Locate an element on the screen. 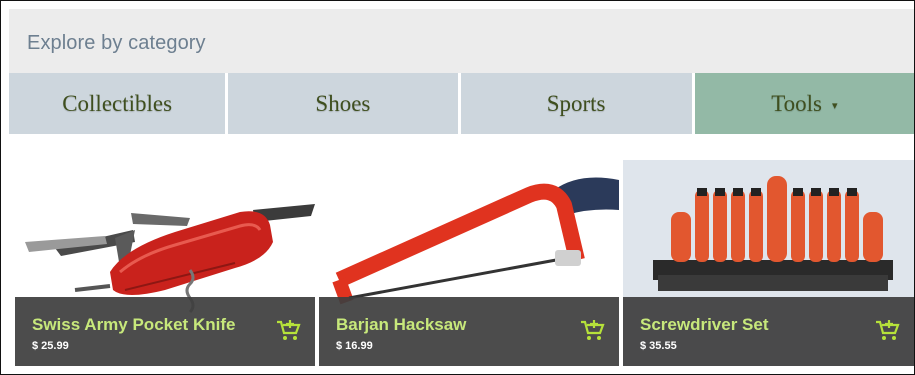 Image resolution: width=915 pixels, height=375 pixels. tab-label: Sports is located at coordinates (576, 103).